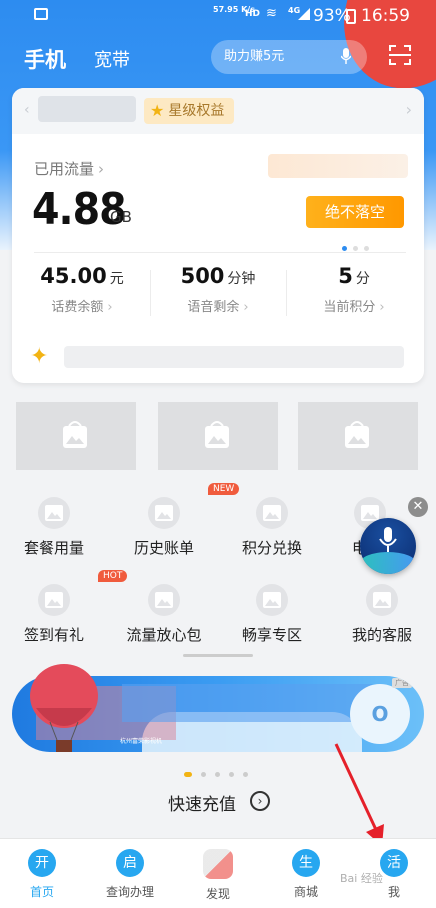 This screenshot has height=908, width=436. I want to click on nav-label: 首页, so click(41, 892).